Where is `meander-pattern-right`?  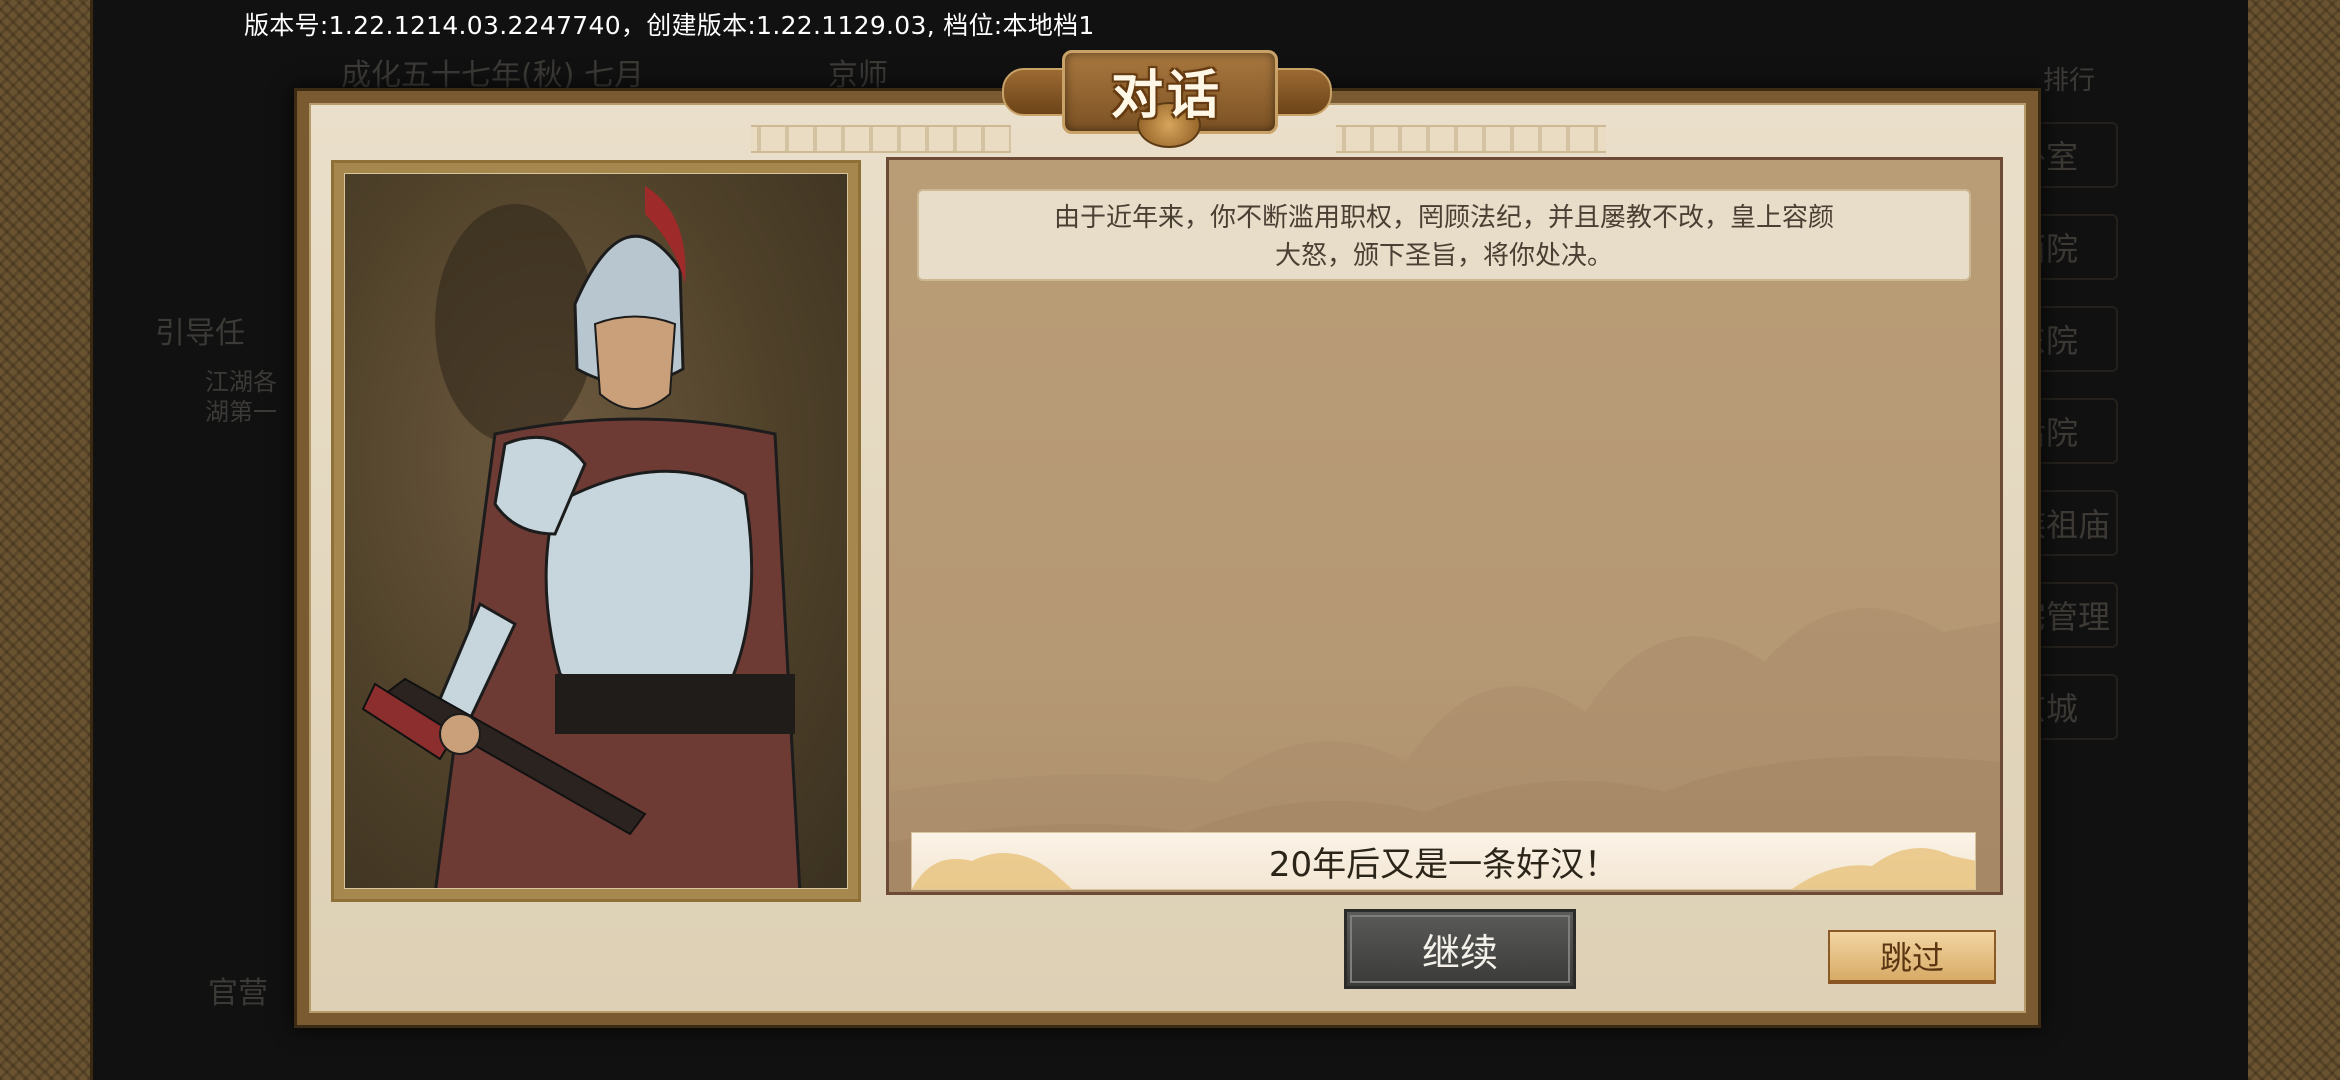 meander-pattern-right is located at coordinates (1471, 139).